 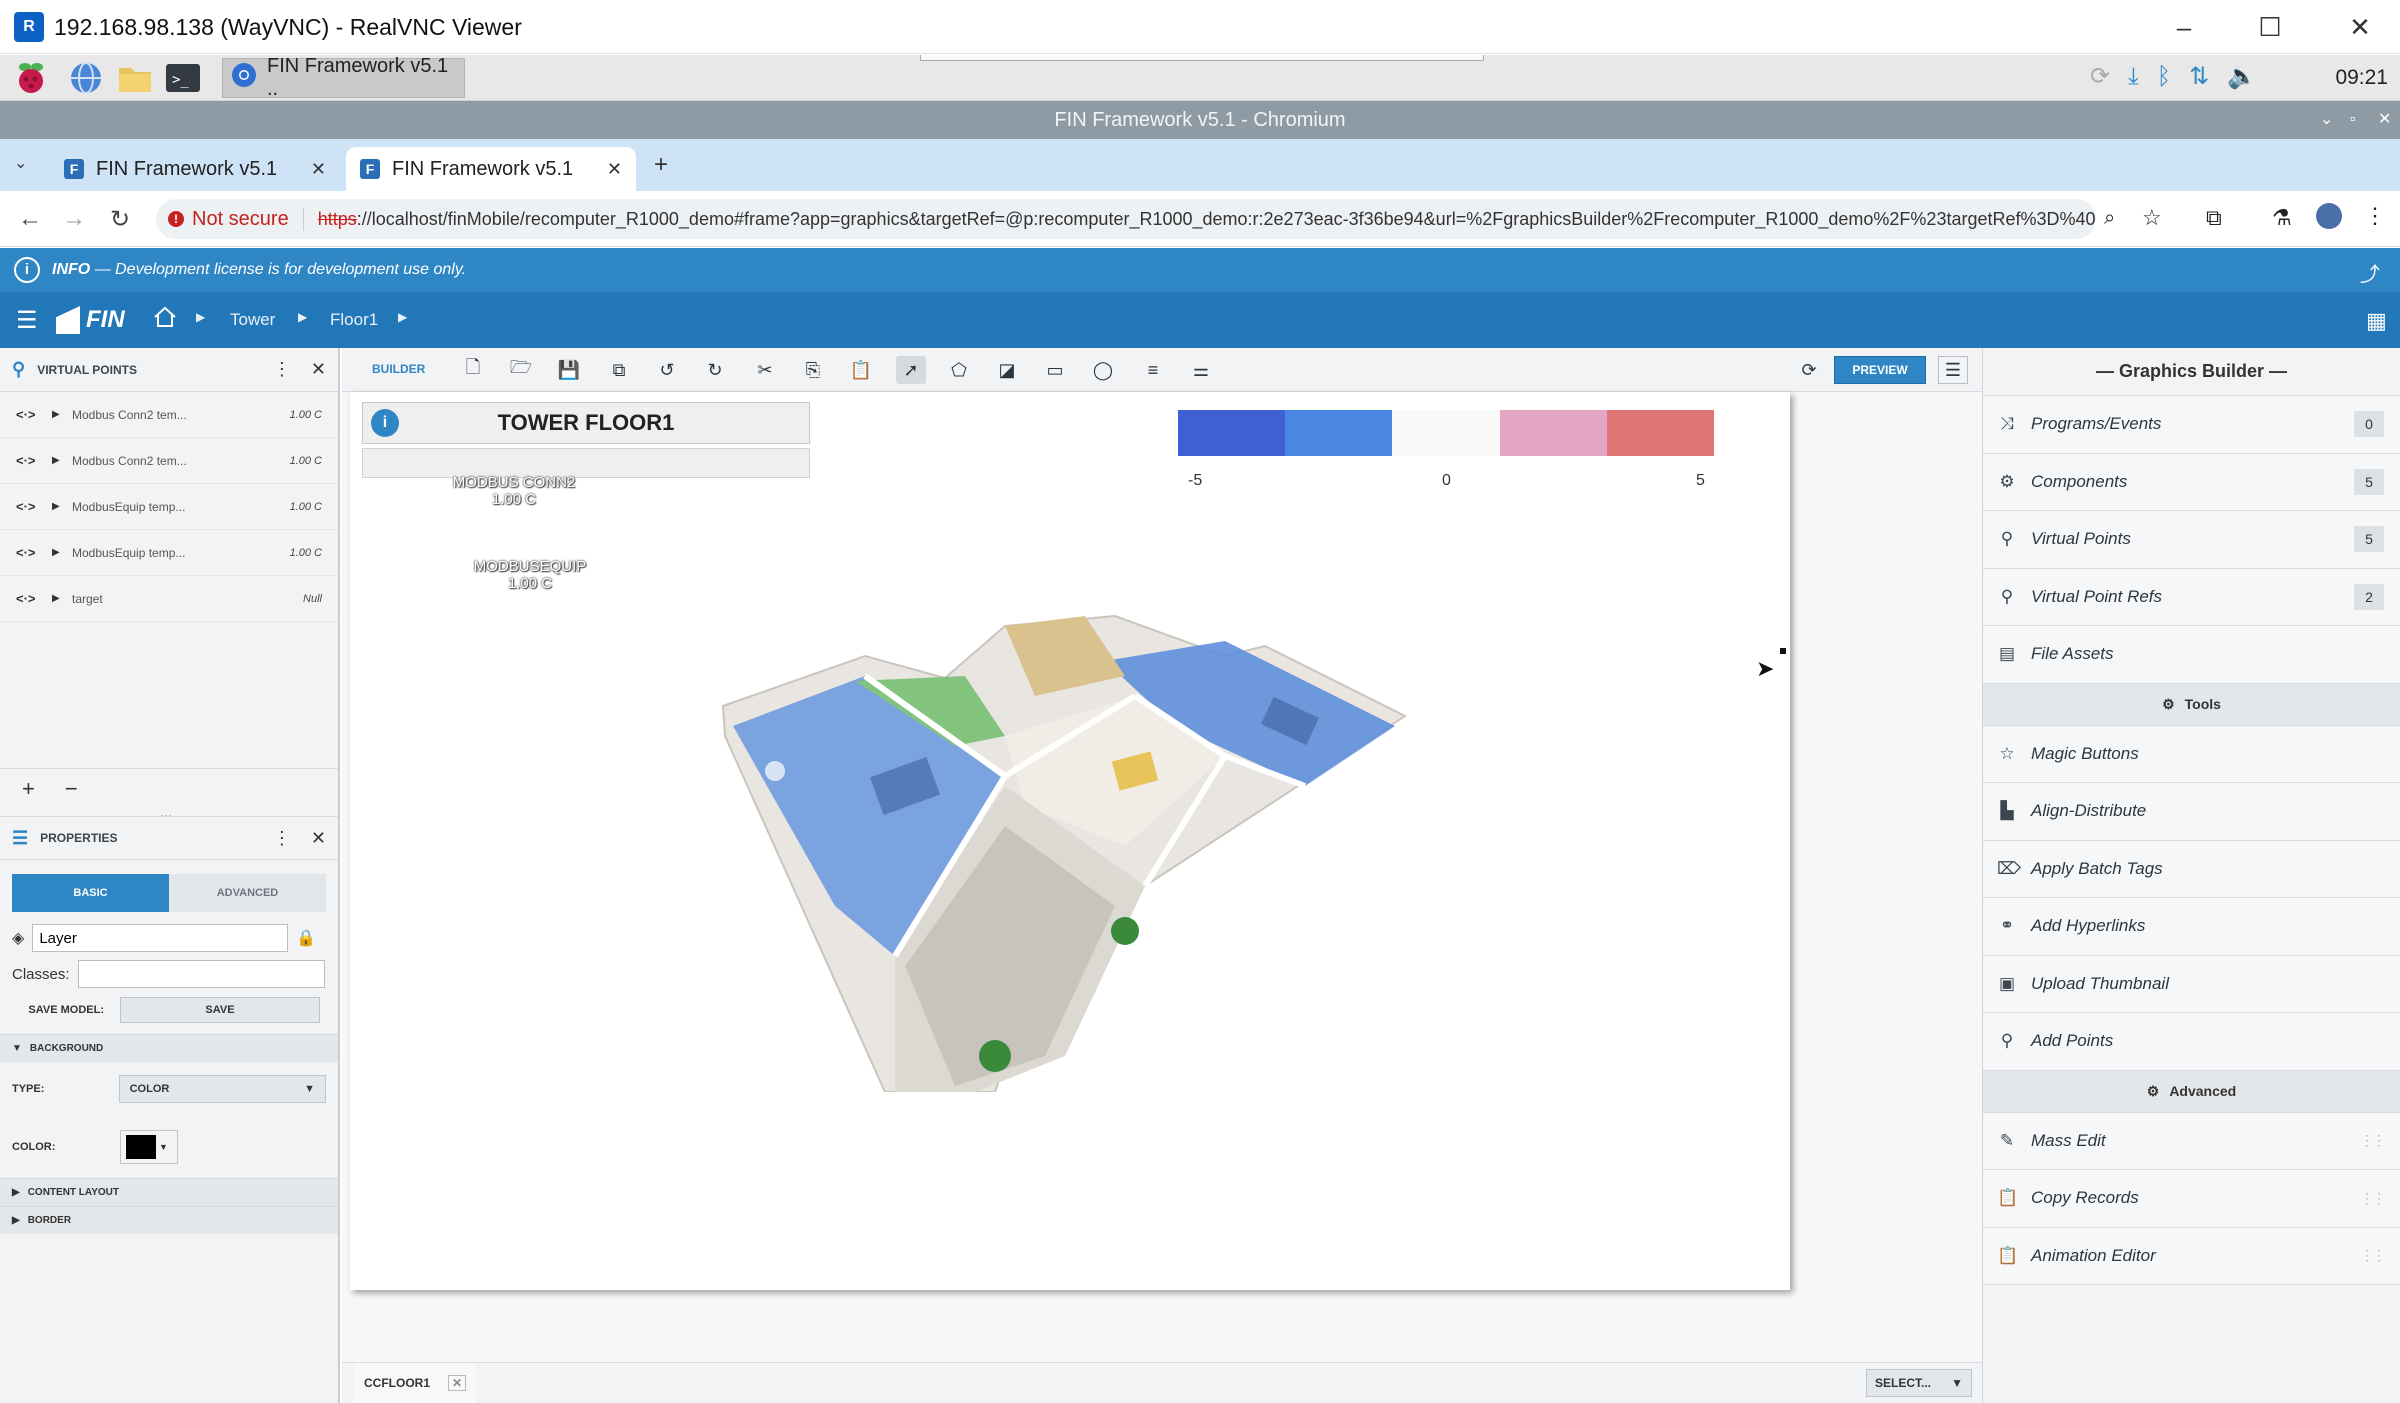 What do you see at coordinates (861, 370) in the screenshot?
I see `paste-icon: 📋` at bounding box center [861, 370].